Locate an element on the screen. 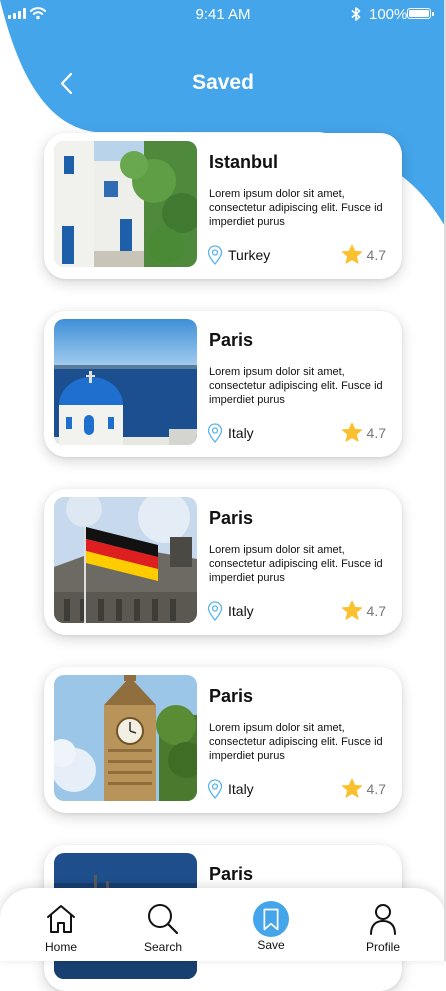 The width and height of the screenshot is (446, 991). tab-save: Save is located at coordinates (271, 930).